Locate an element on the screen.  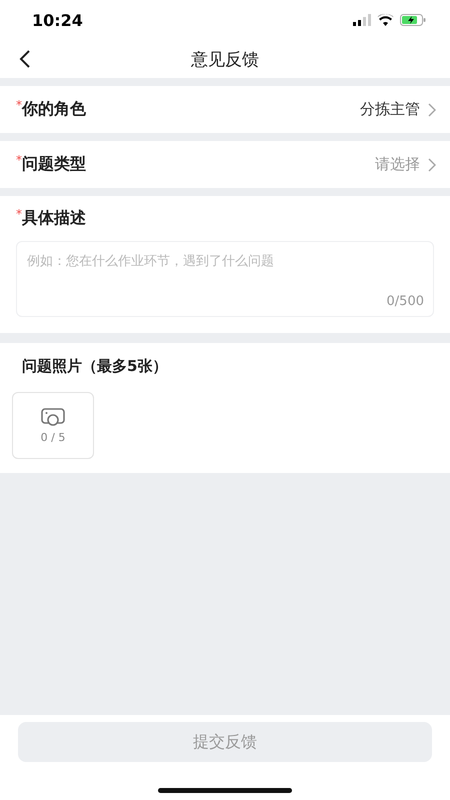
picker-button: 请选择 is located at coordinates (405, 164).